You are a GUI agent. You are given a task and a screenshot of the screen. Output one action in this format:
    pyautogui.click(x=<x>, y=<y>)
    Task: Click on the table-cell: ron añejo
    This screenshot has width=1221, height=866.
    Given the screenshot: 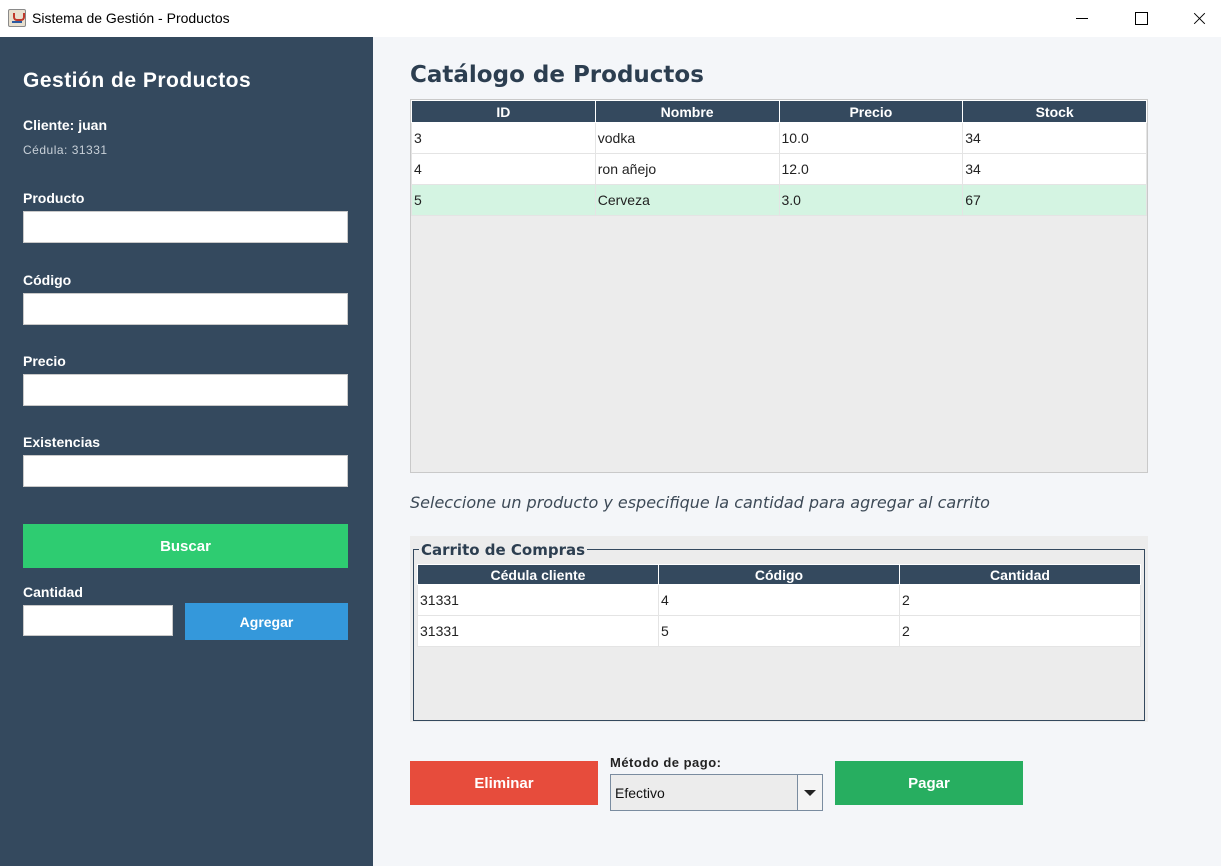 What is the action you would take?
    pyautogui.click(x=687, y=169)
    